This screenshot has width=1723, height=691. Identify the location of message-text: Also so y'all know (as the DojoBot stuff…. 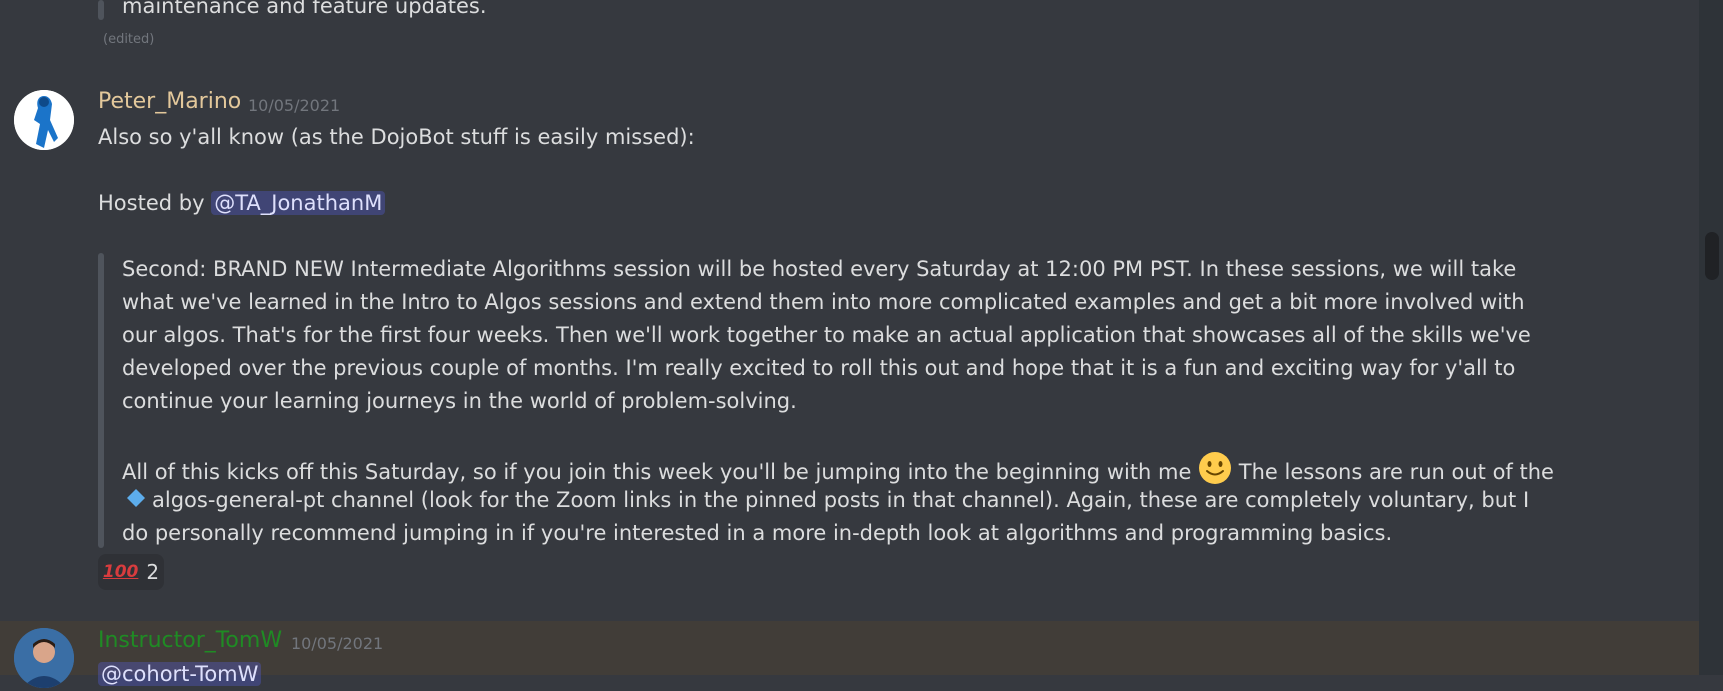
(396, 137).